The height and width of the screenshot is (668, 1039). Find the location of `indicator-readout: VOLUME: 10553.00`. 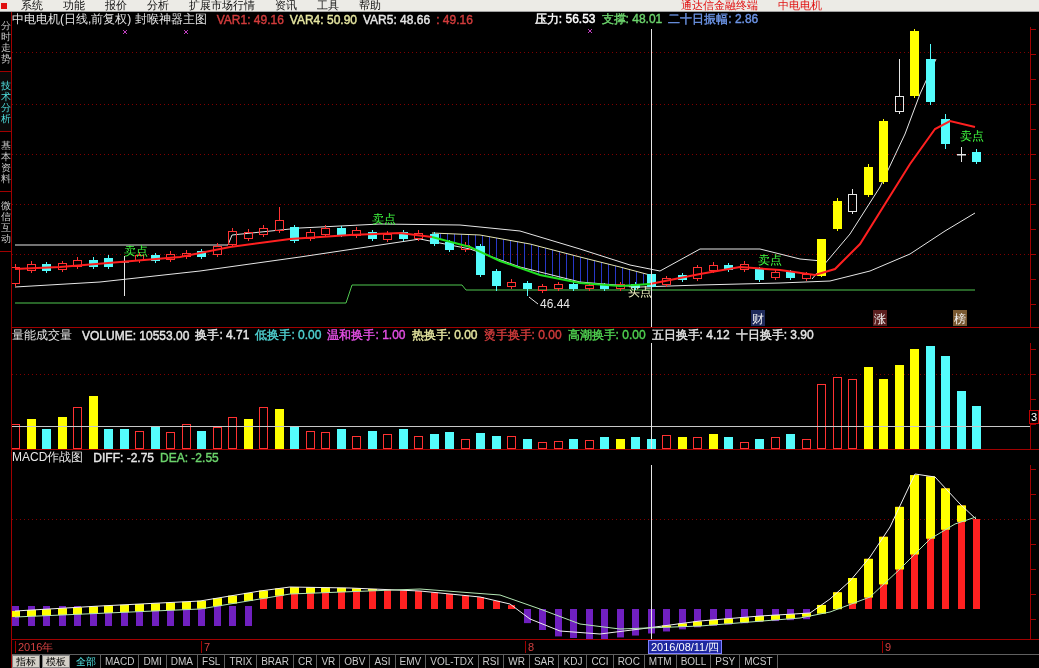

indicator-readout: VOLUME: 10553.00 is located at coordinates (136, 335).